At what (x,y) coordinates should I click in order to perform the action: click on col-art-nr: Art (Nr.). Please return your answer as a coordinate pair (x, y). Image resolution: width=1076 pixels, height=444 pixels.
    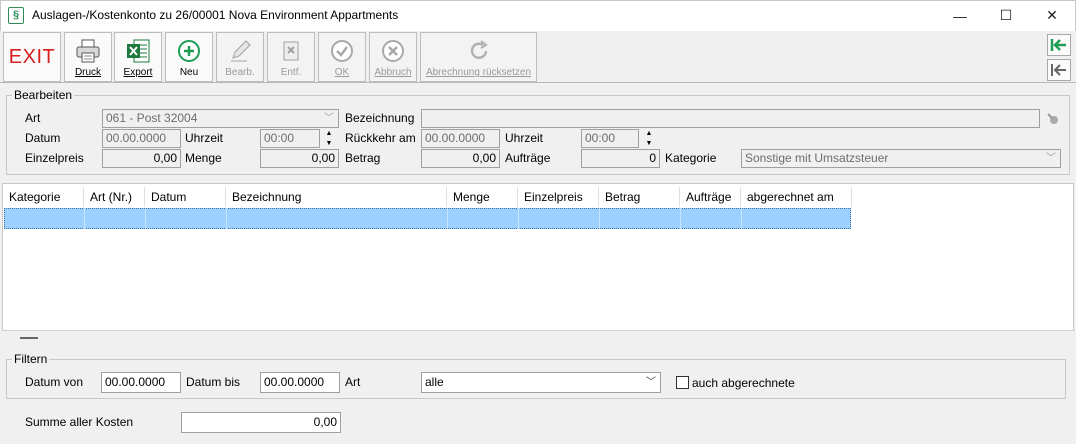
    Looking at the image, I should click on (114, 197).